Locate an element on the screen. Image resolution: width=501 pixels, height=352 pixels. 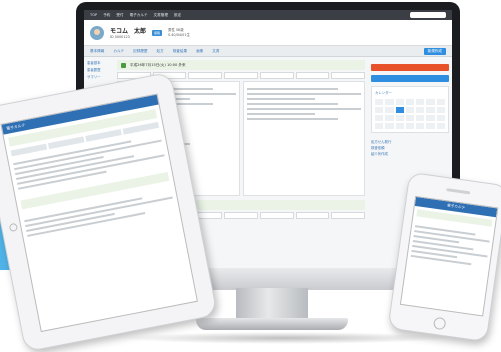
phone-speaker is located at coordinates (458, 191).